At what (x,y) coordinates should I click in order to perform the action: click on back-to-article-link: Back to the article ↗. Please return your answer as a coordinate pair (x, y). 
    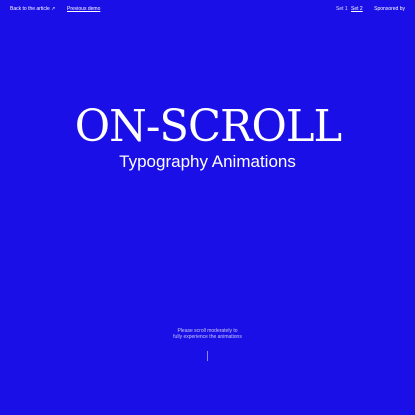
    Looking at the image, I should click on (32, 9).